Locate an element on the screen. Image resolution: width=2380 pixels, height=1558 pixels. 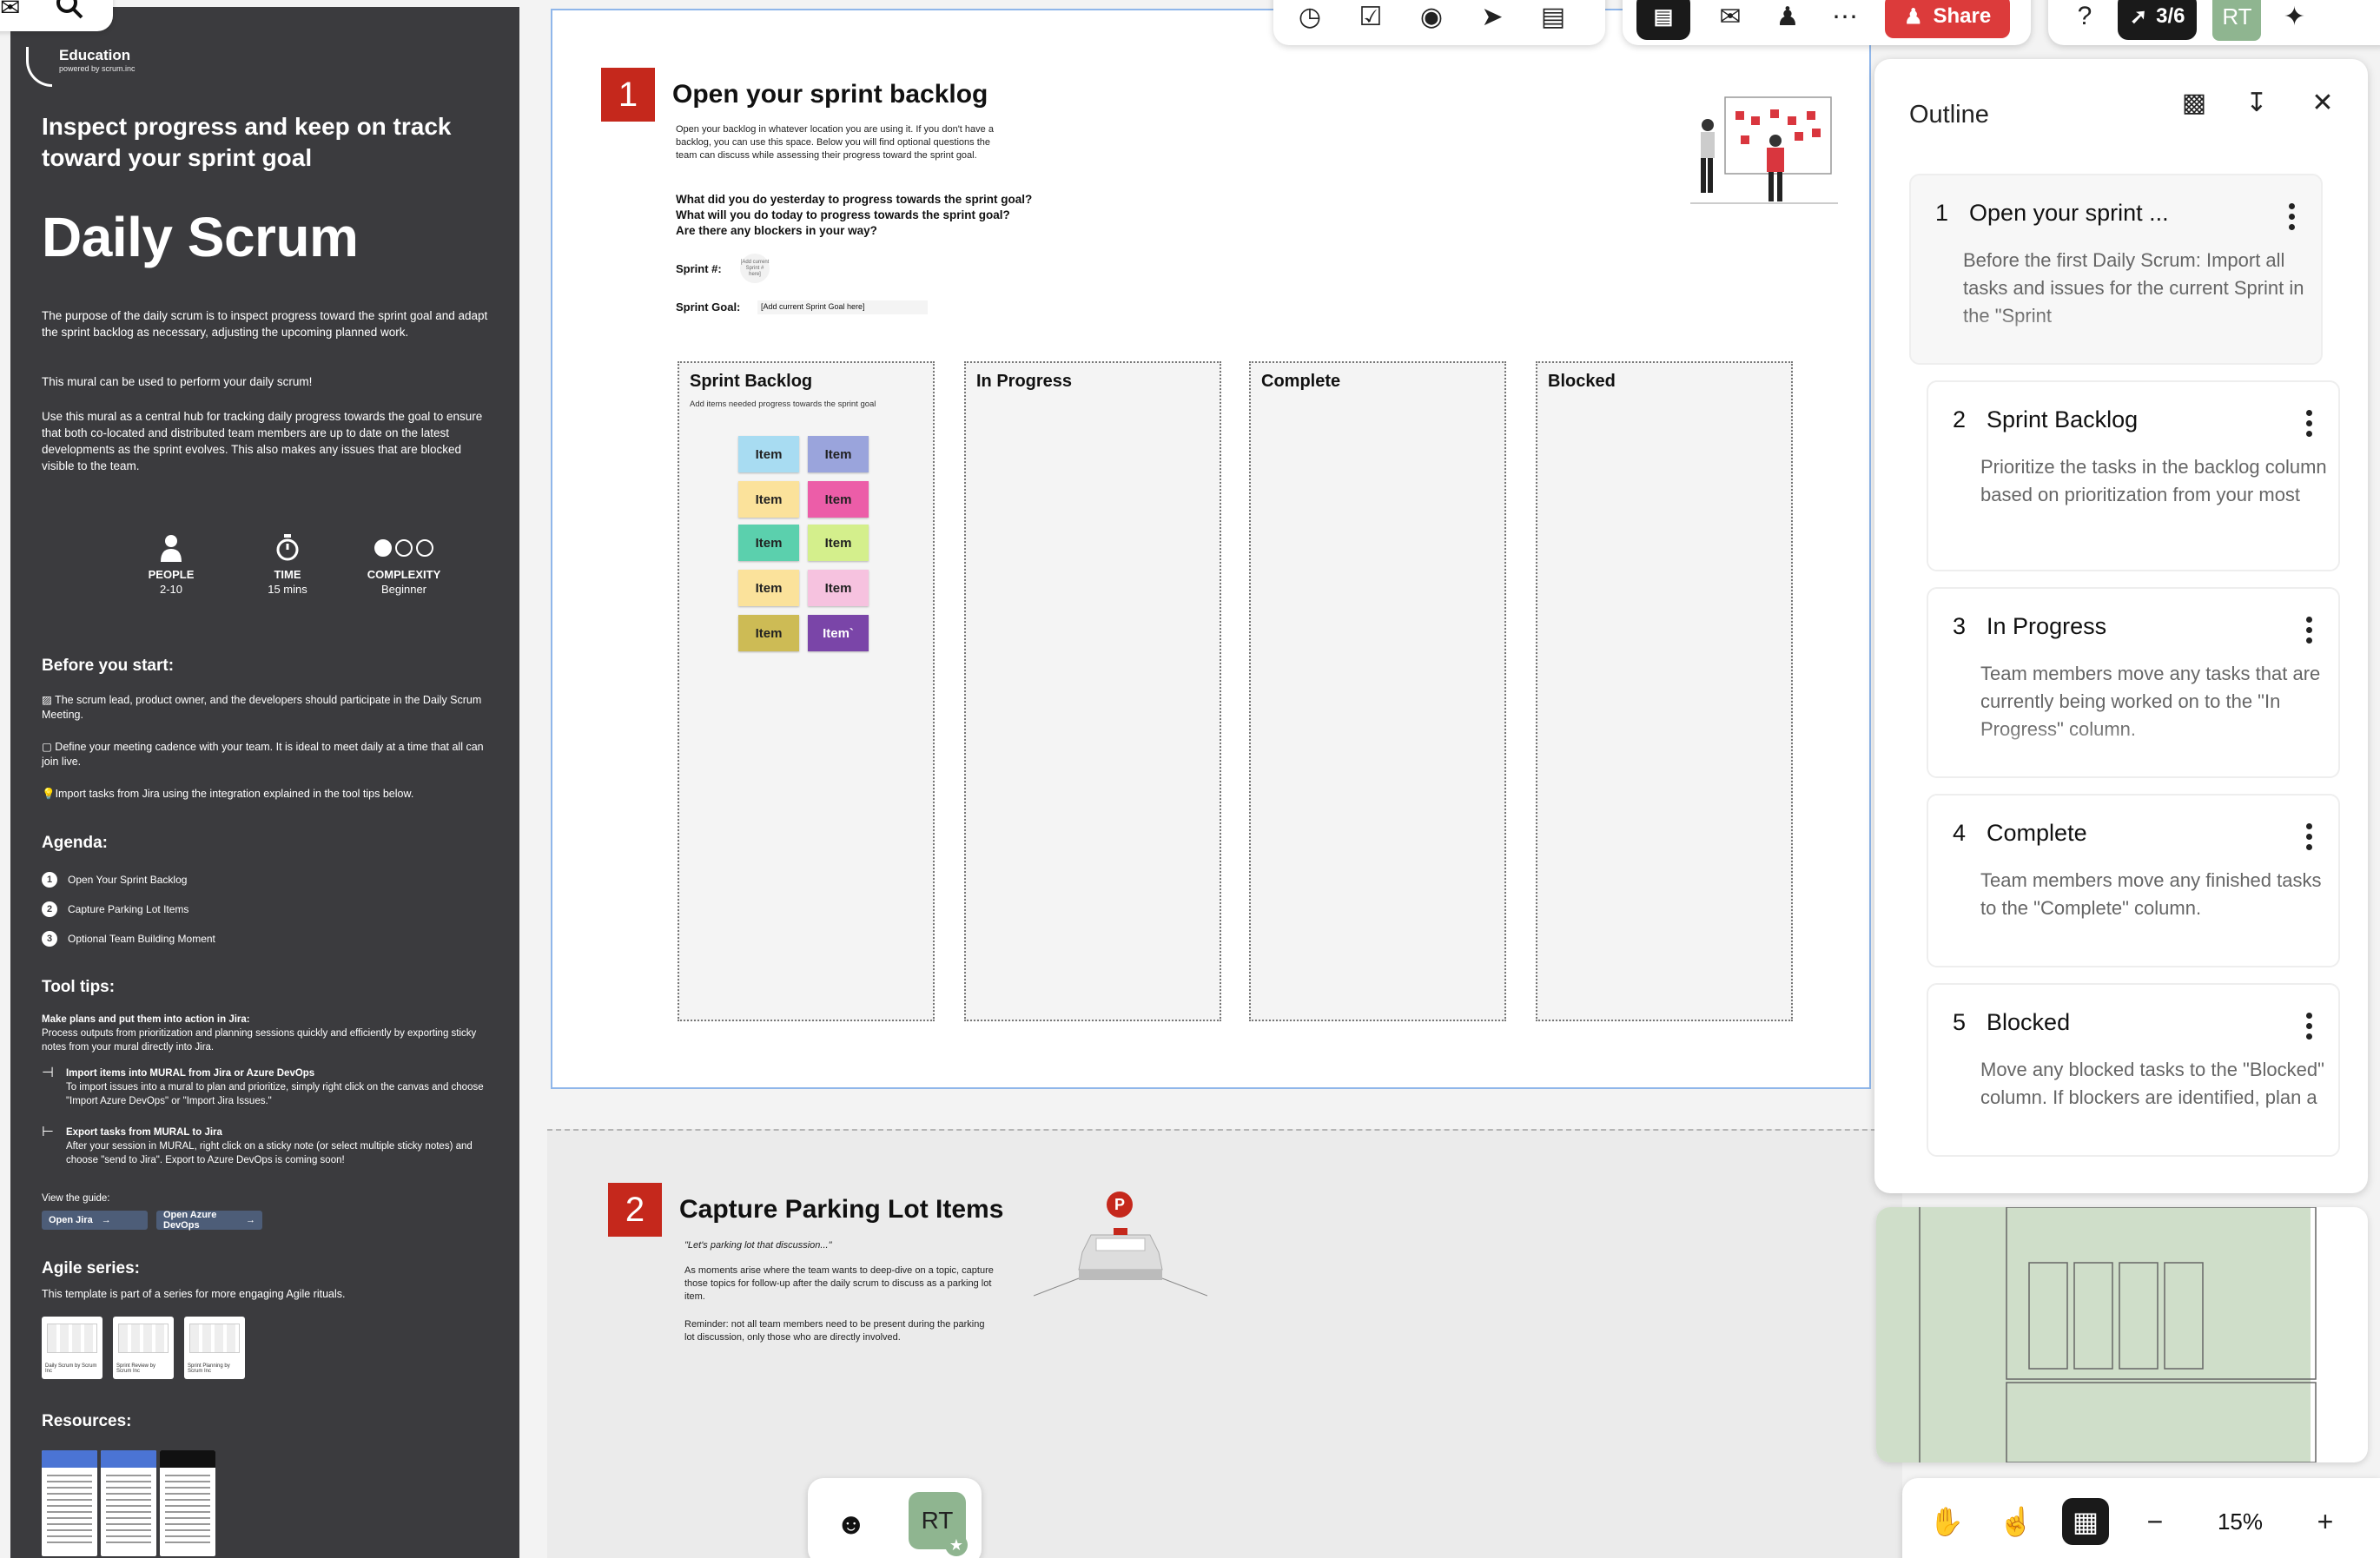
archive-icon: ▤ is located at coordinates (1553, 17).